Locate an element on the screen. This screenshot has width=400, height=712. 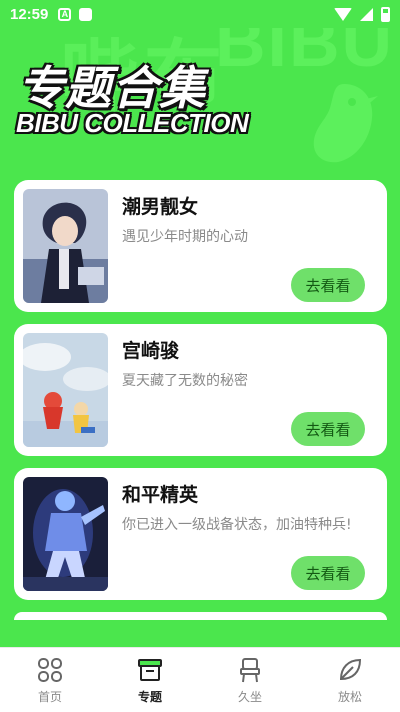
bird-watermark-icon is located at coordinates (345, 123).